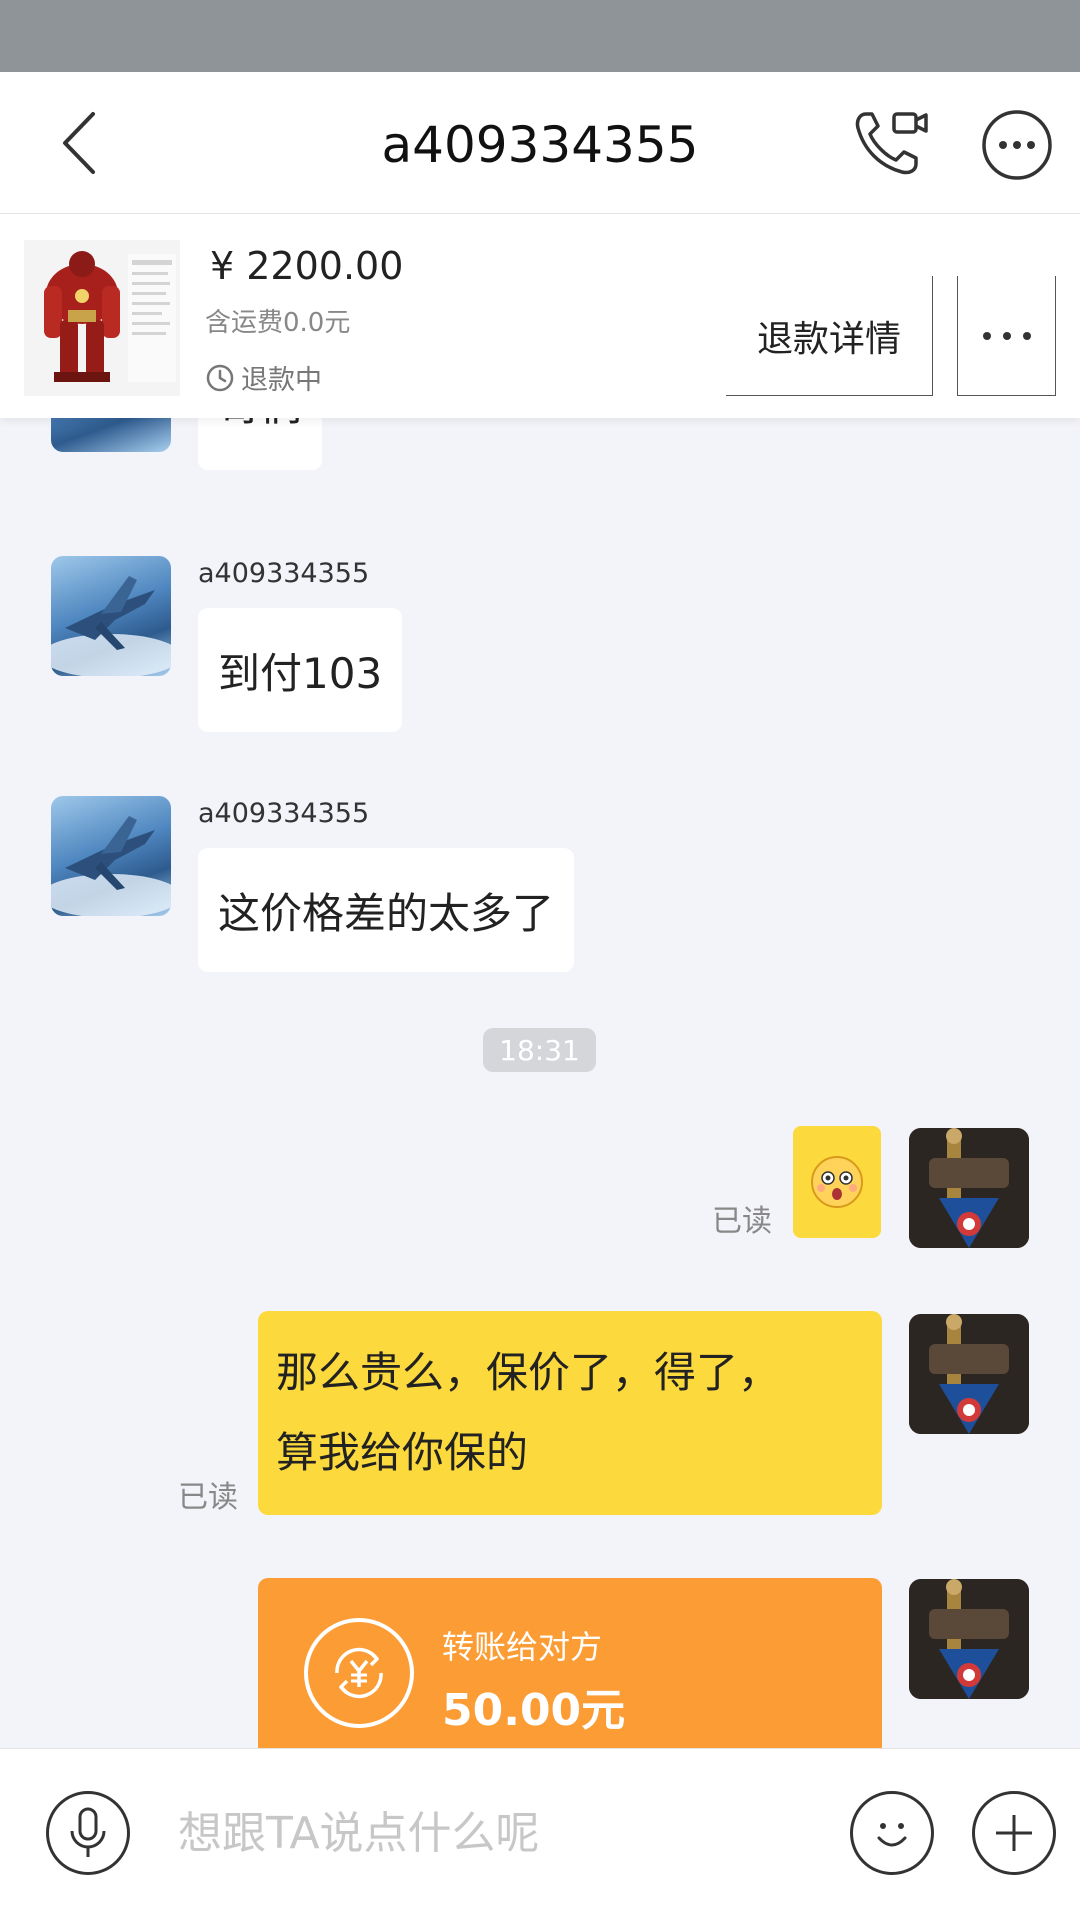 The image size is (1080, 1920). What do you see at coordinates (260, 444) in the screenshot?
I see `message-bubble: 哥们` at bounding box center [260, 444].